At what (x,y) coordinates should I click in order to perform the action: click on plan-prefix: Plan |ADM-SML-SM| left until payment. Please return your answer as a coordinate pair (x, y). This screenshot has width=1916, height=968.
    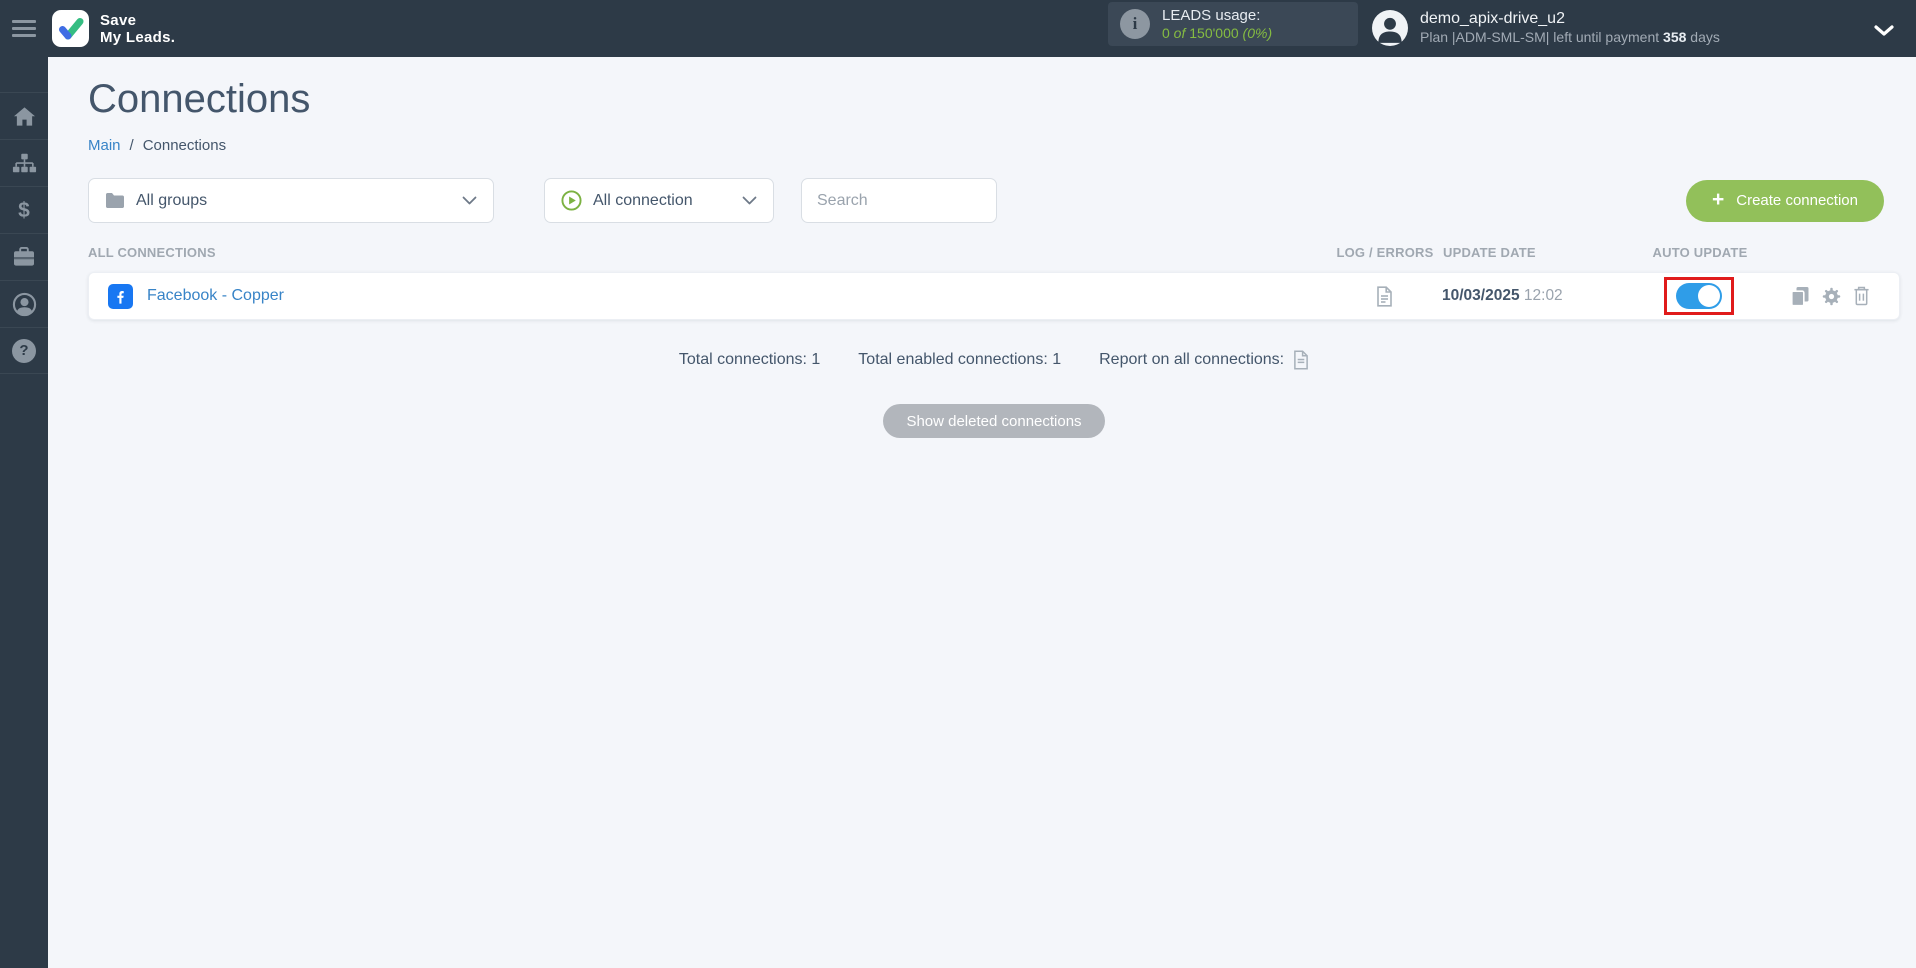
    Looking at the image, I should click on (1542, 37).